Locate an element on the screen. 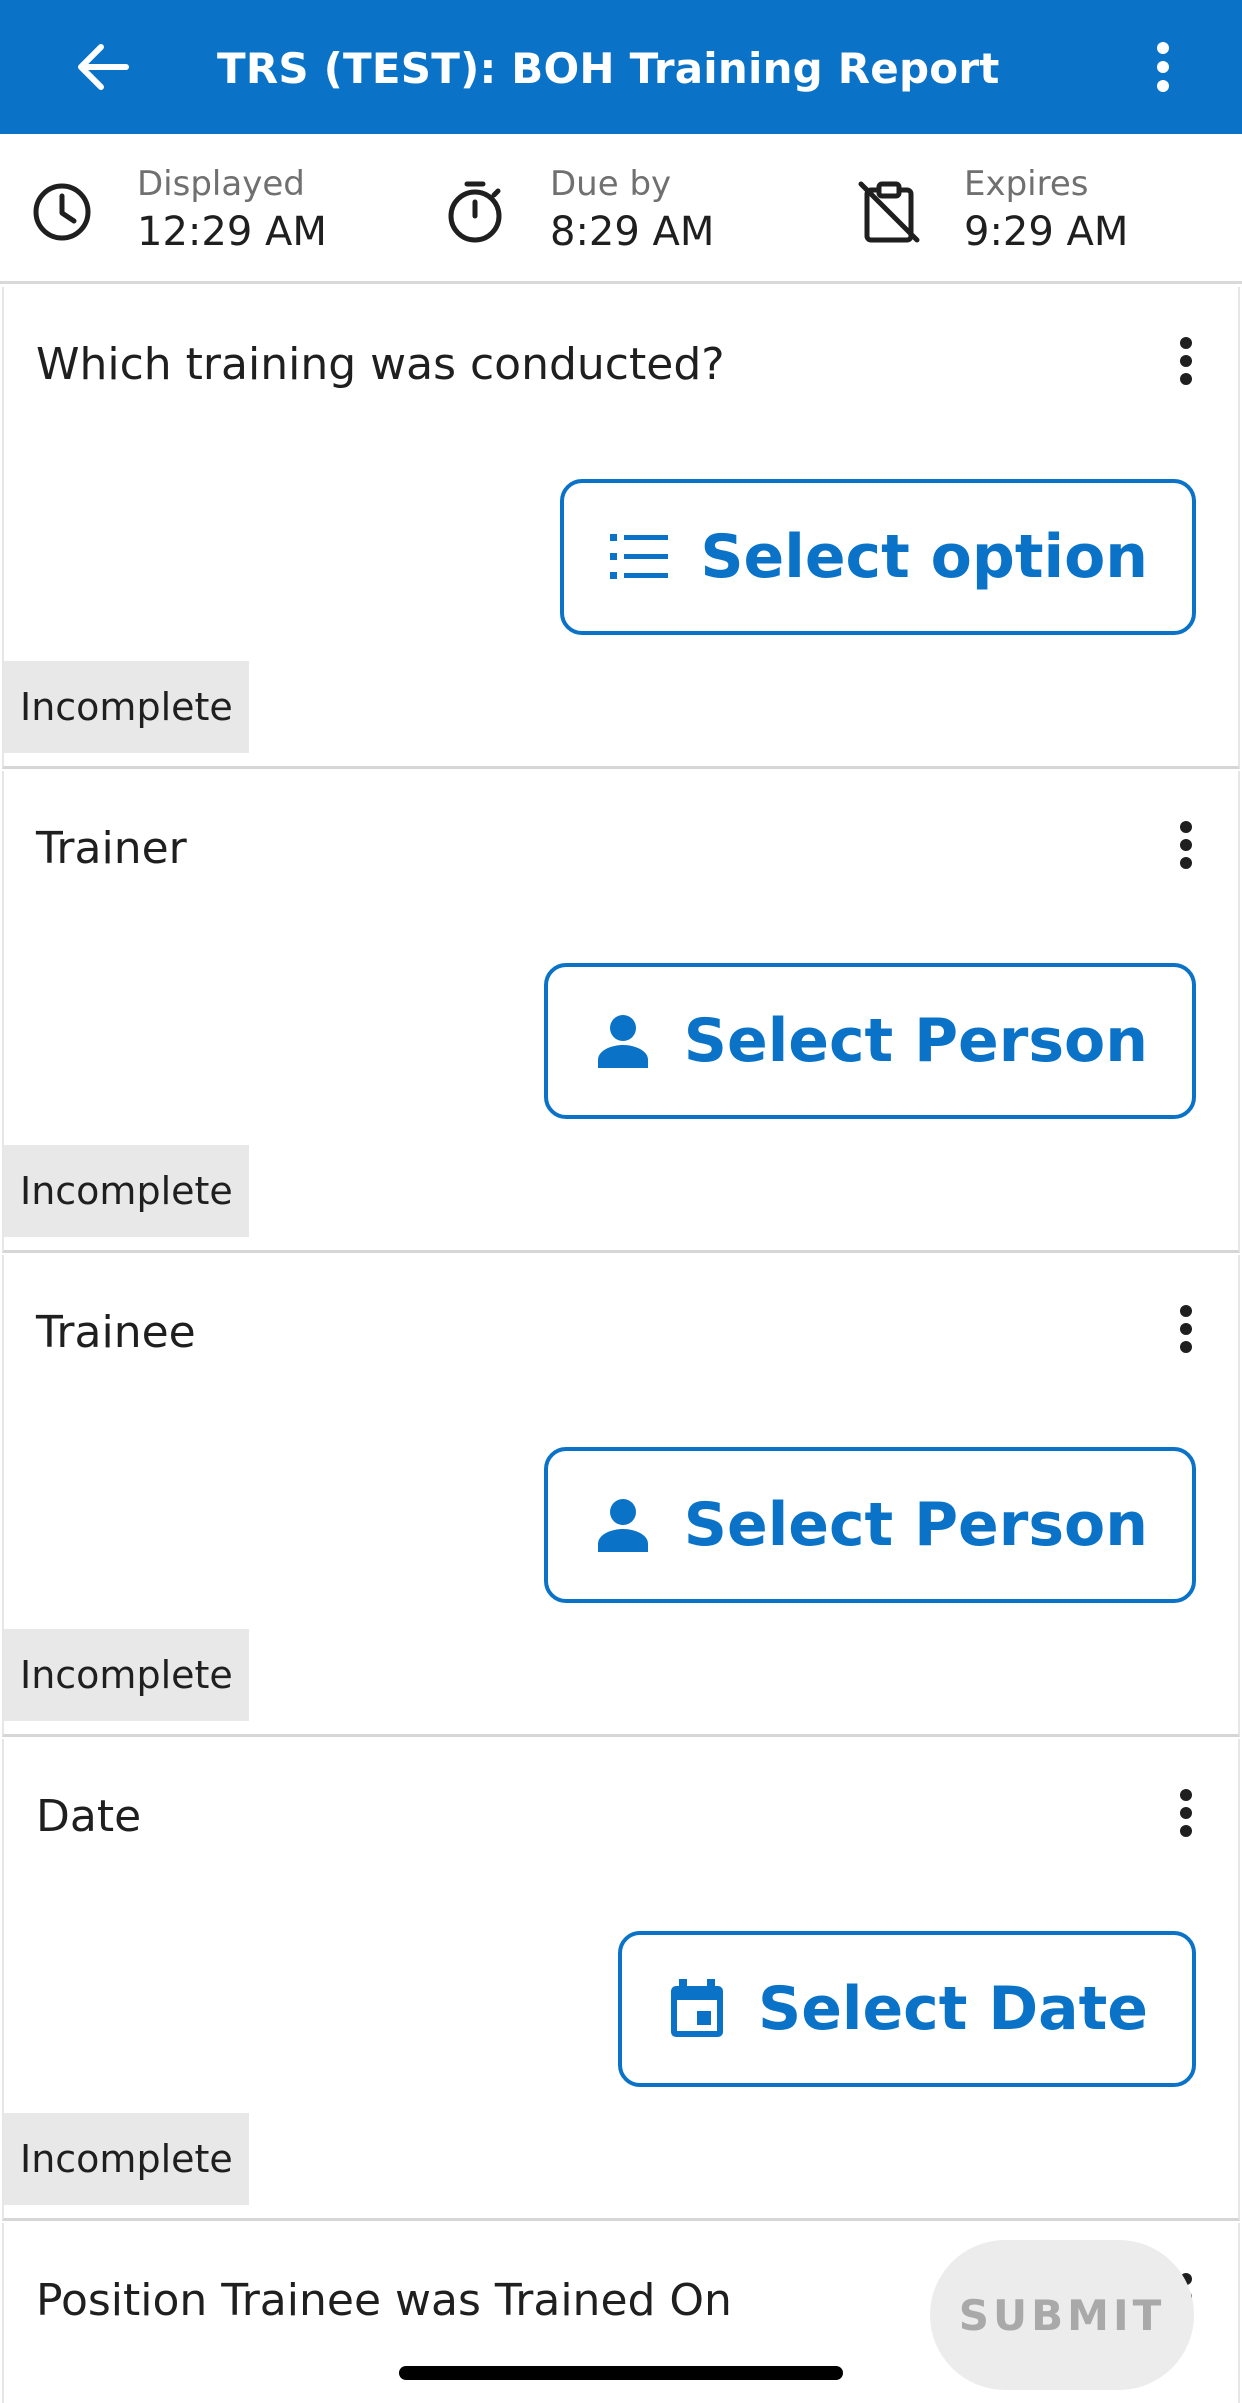 The image size is (1242, 2403). question-text: Which training was conducted? is located at coordinates (380, 364).